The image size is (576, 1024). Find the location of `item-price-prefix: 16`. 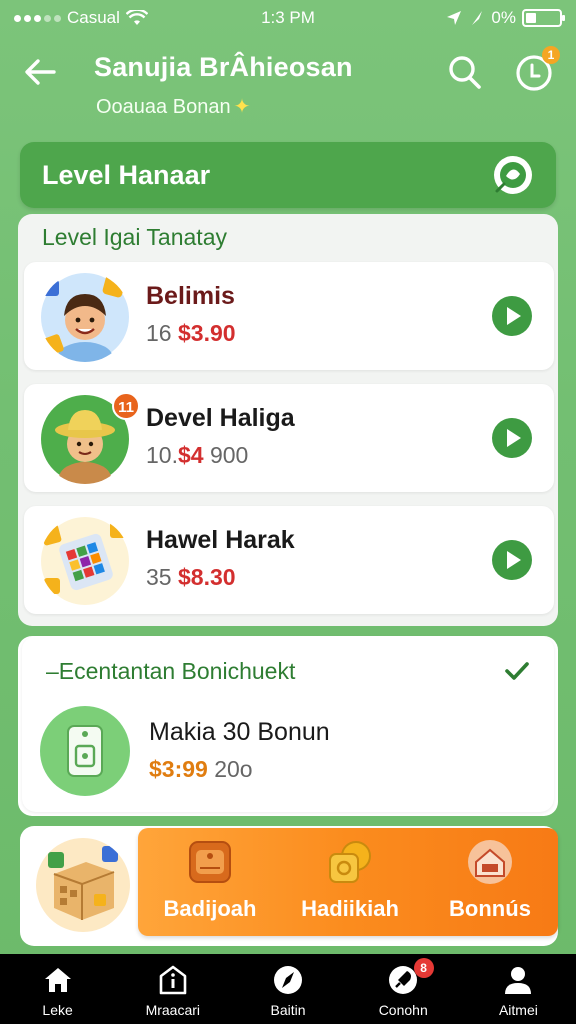

item-price-prefix: 16 is located at coordinates (159, 333).